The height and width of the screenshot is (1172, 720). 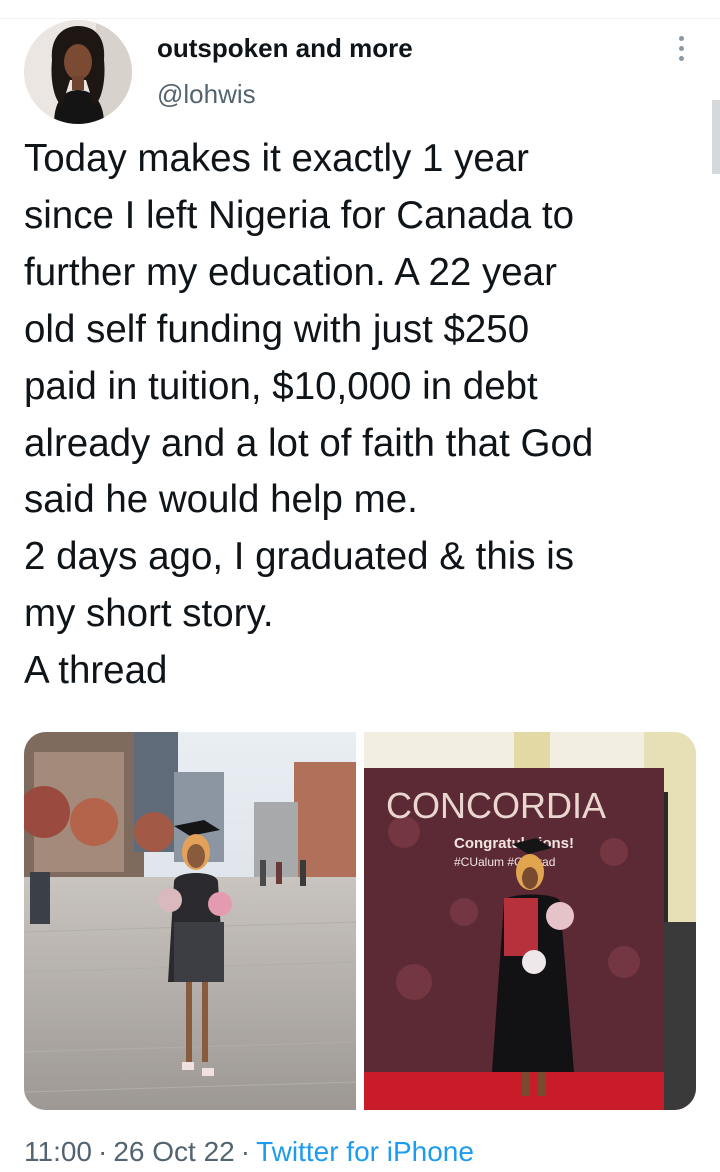 What do you see at coordinates (285, 48) in the screenshot?
I see `display-name: outspoken and more` at bounding box center [285, 48].